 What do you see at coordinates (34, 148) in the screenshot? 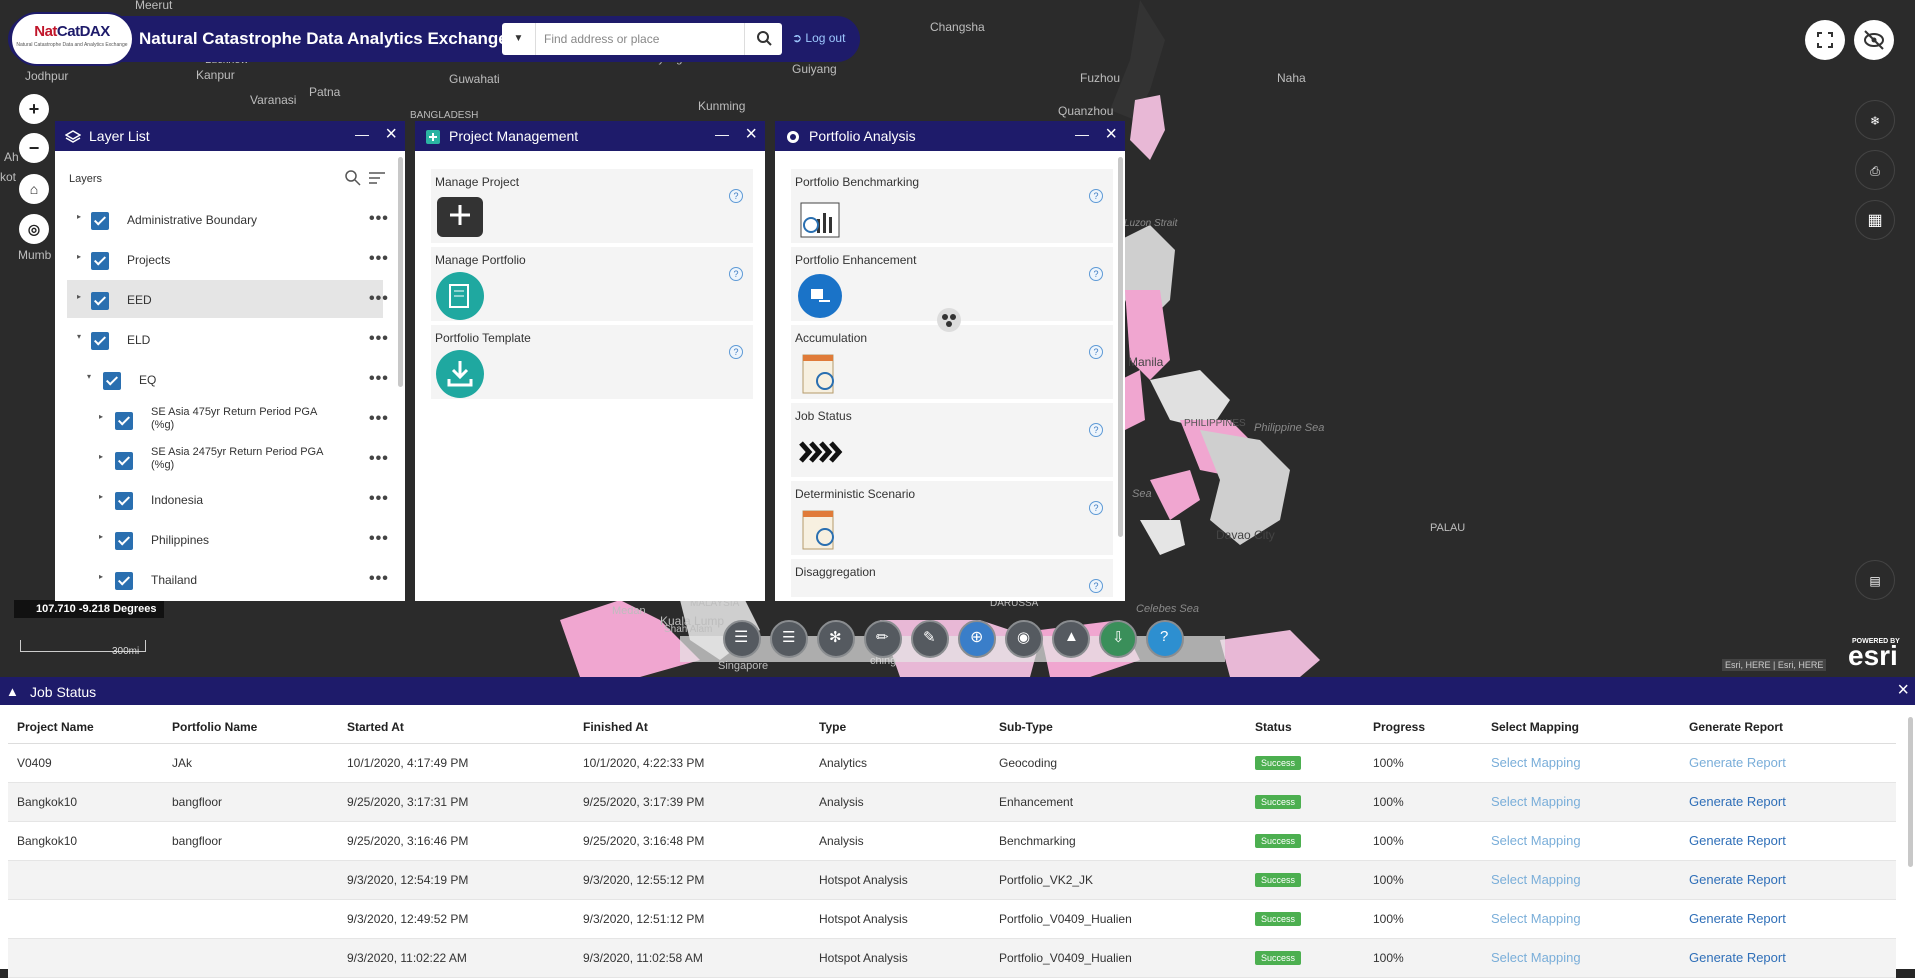
I see `zoom-out-button: −` at bounding box center [34, 148].